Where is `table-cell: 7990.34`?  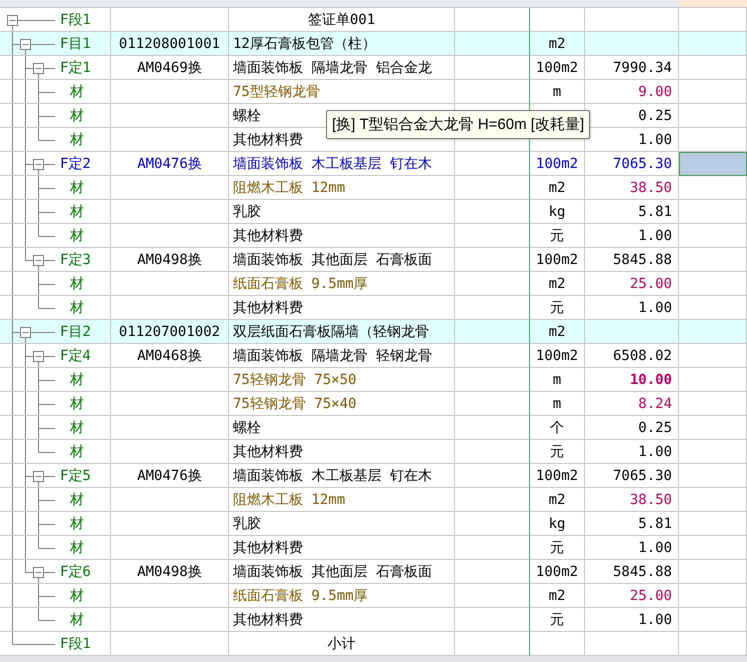 table-cell: 7990.34 is located at coordinates (632, 68).